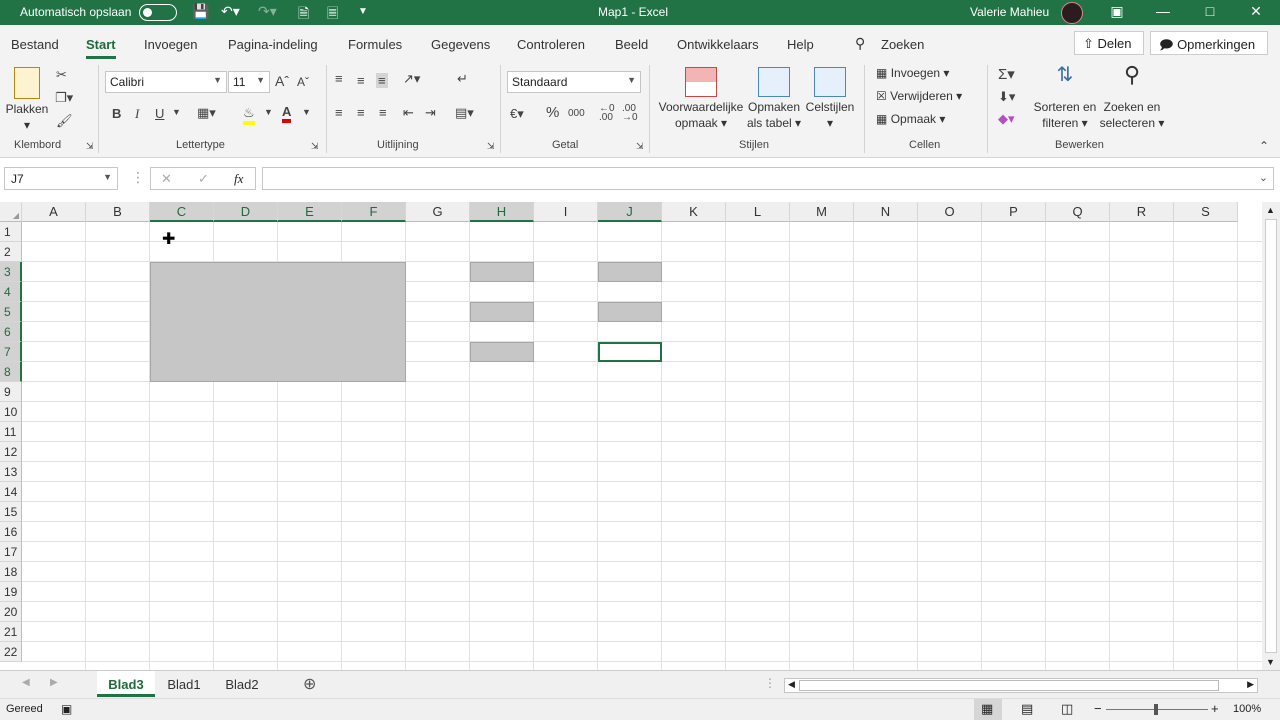  What do you see at coordinates (166, 82) in the screenshot?
I see `font-name-select: Calibri ▼` at bounding box center [166, 82].